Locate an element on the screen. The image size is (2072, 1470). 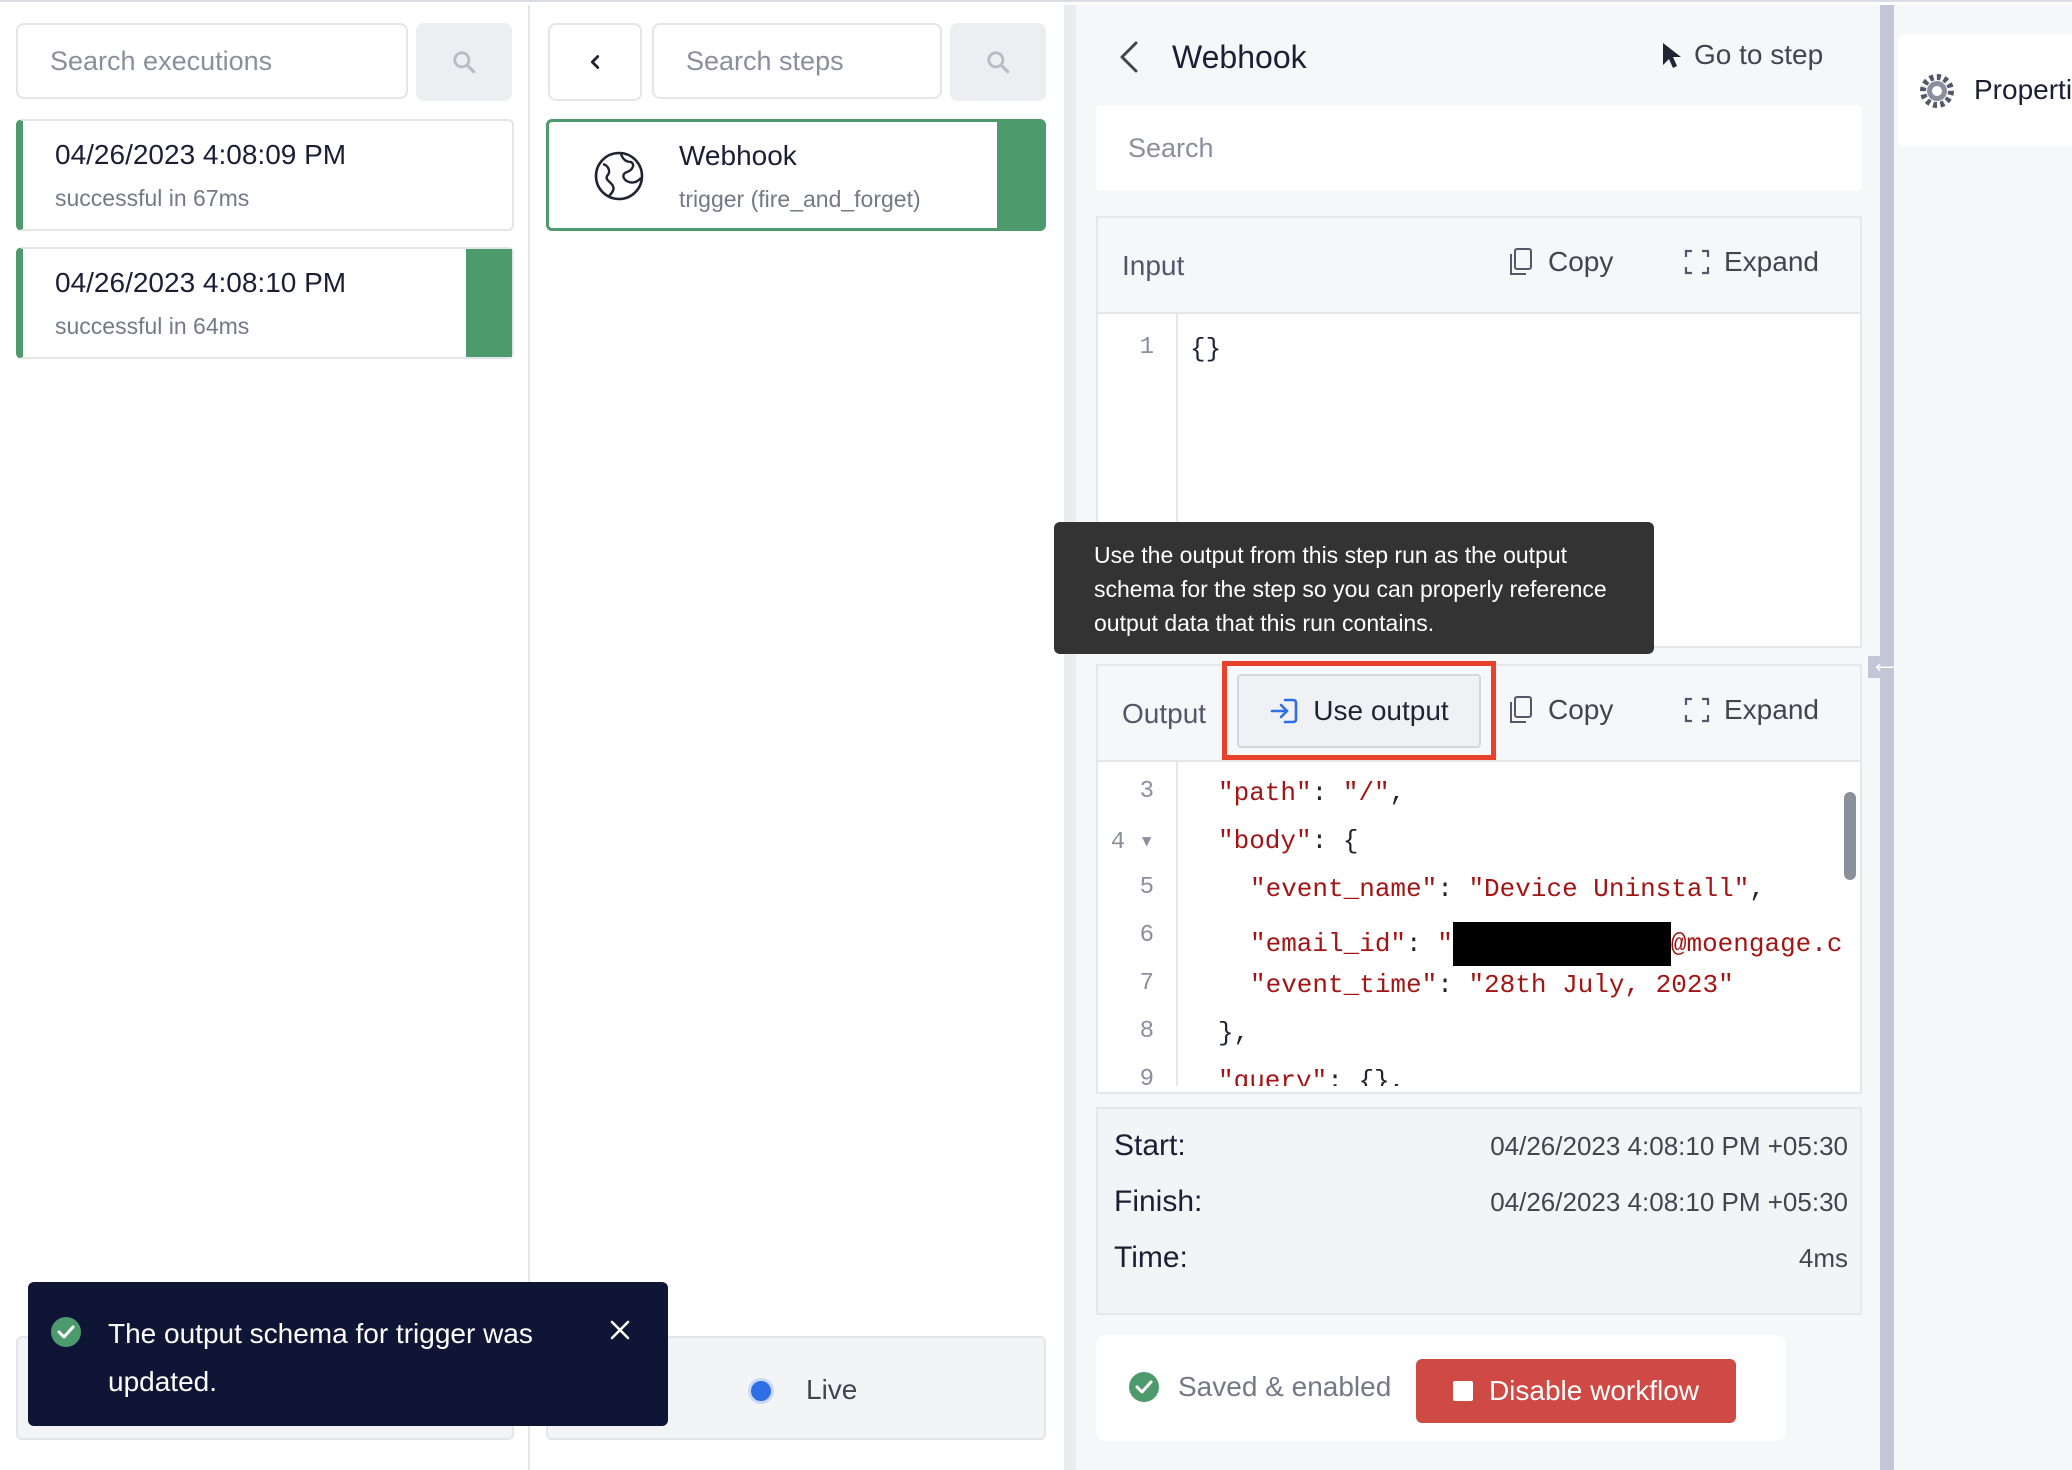
properties-tab: Properti is located at coordinates (1985, 90).